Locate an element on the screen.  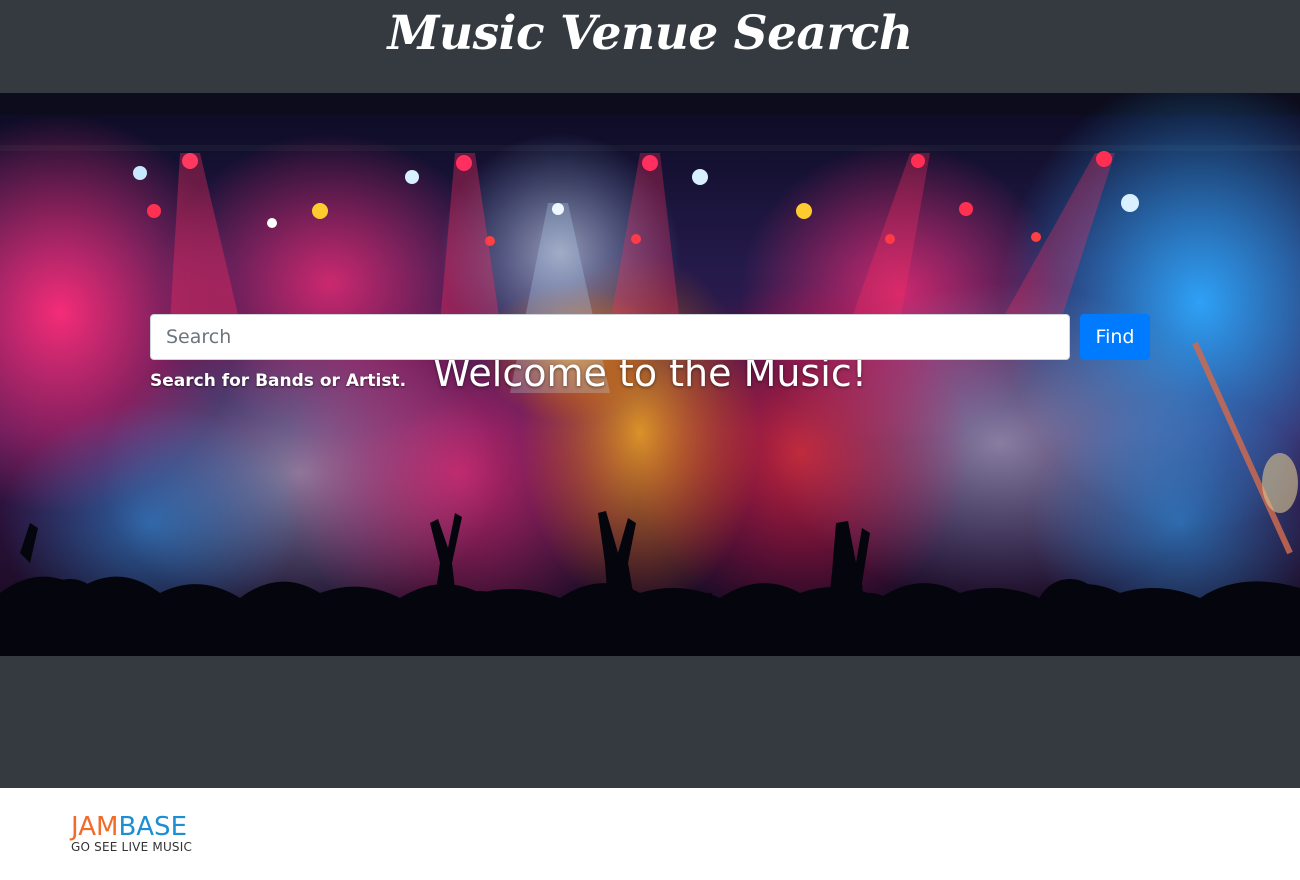
logo-tagline: GO SEE LIVE MUSIC is located at coordinates (132, 847).